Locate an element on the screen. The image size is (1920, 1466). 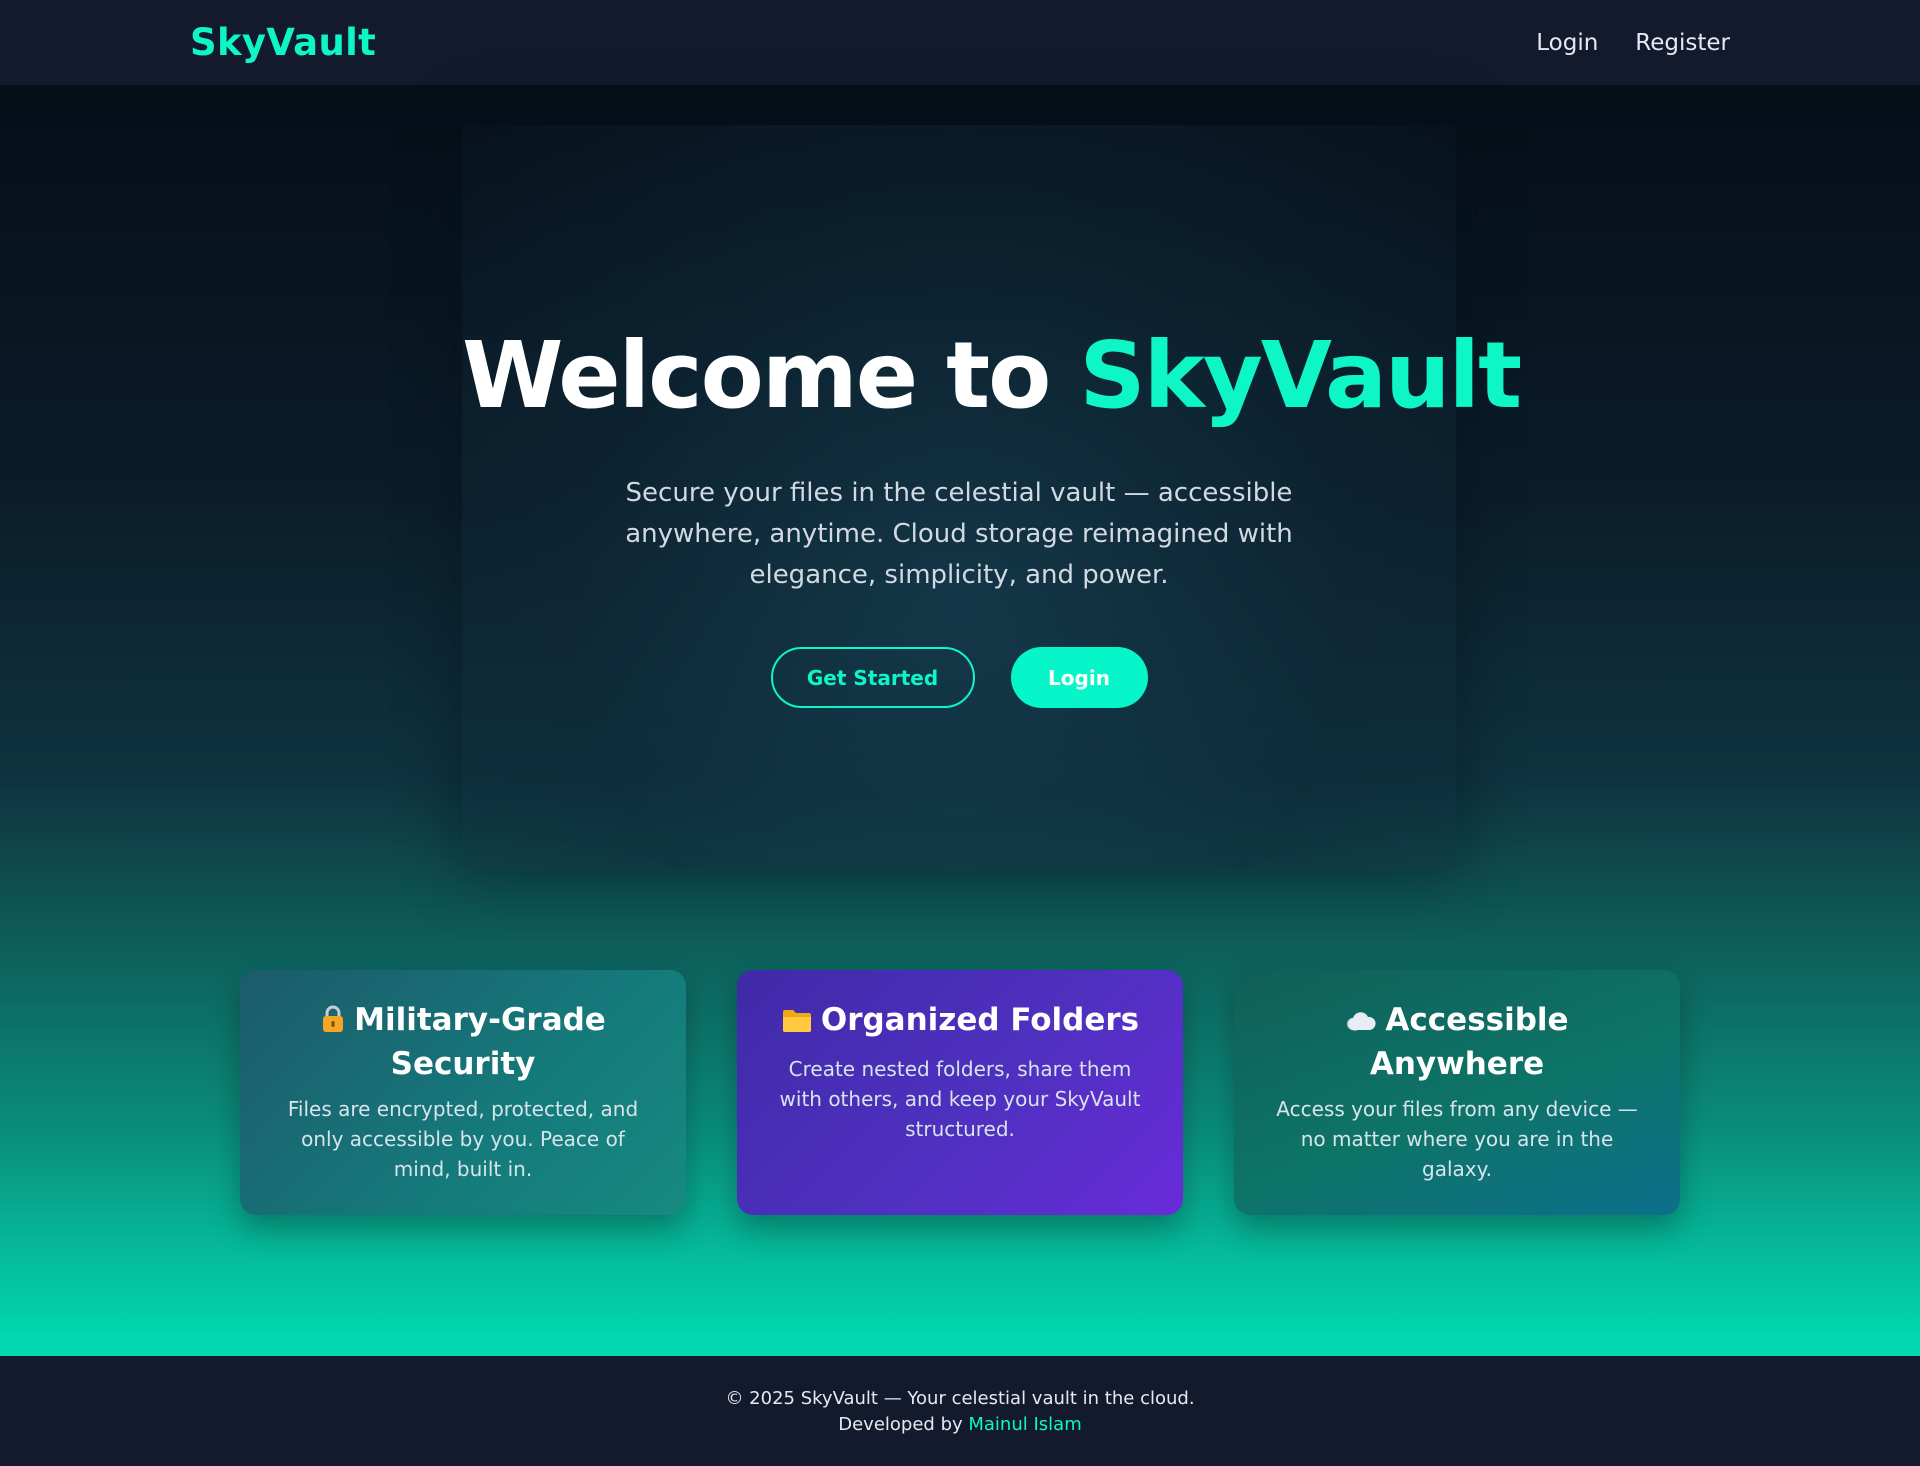
feature-card-title-text: Military-Grade Security is located at coordinates (480, 1042).